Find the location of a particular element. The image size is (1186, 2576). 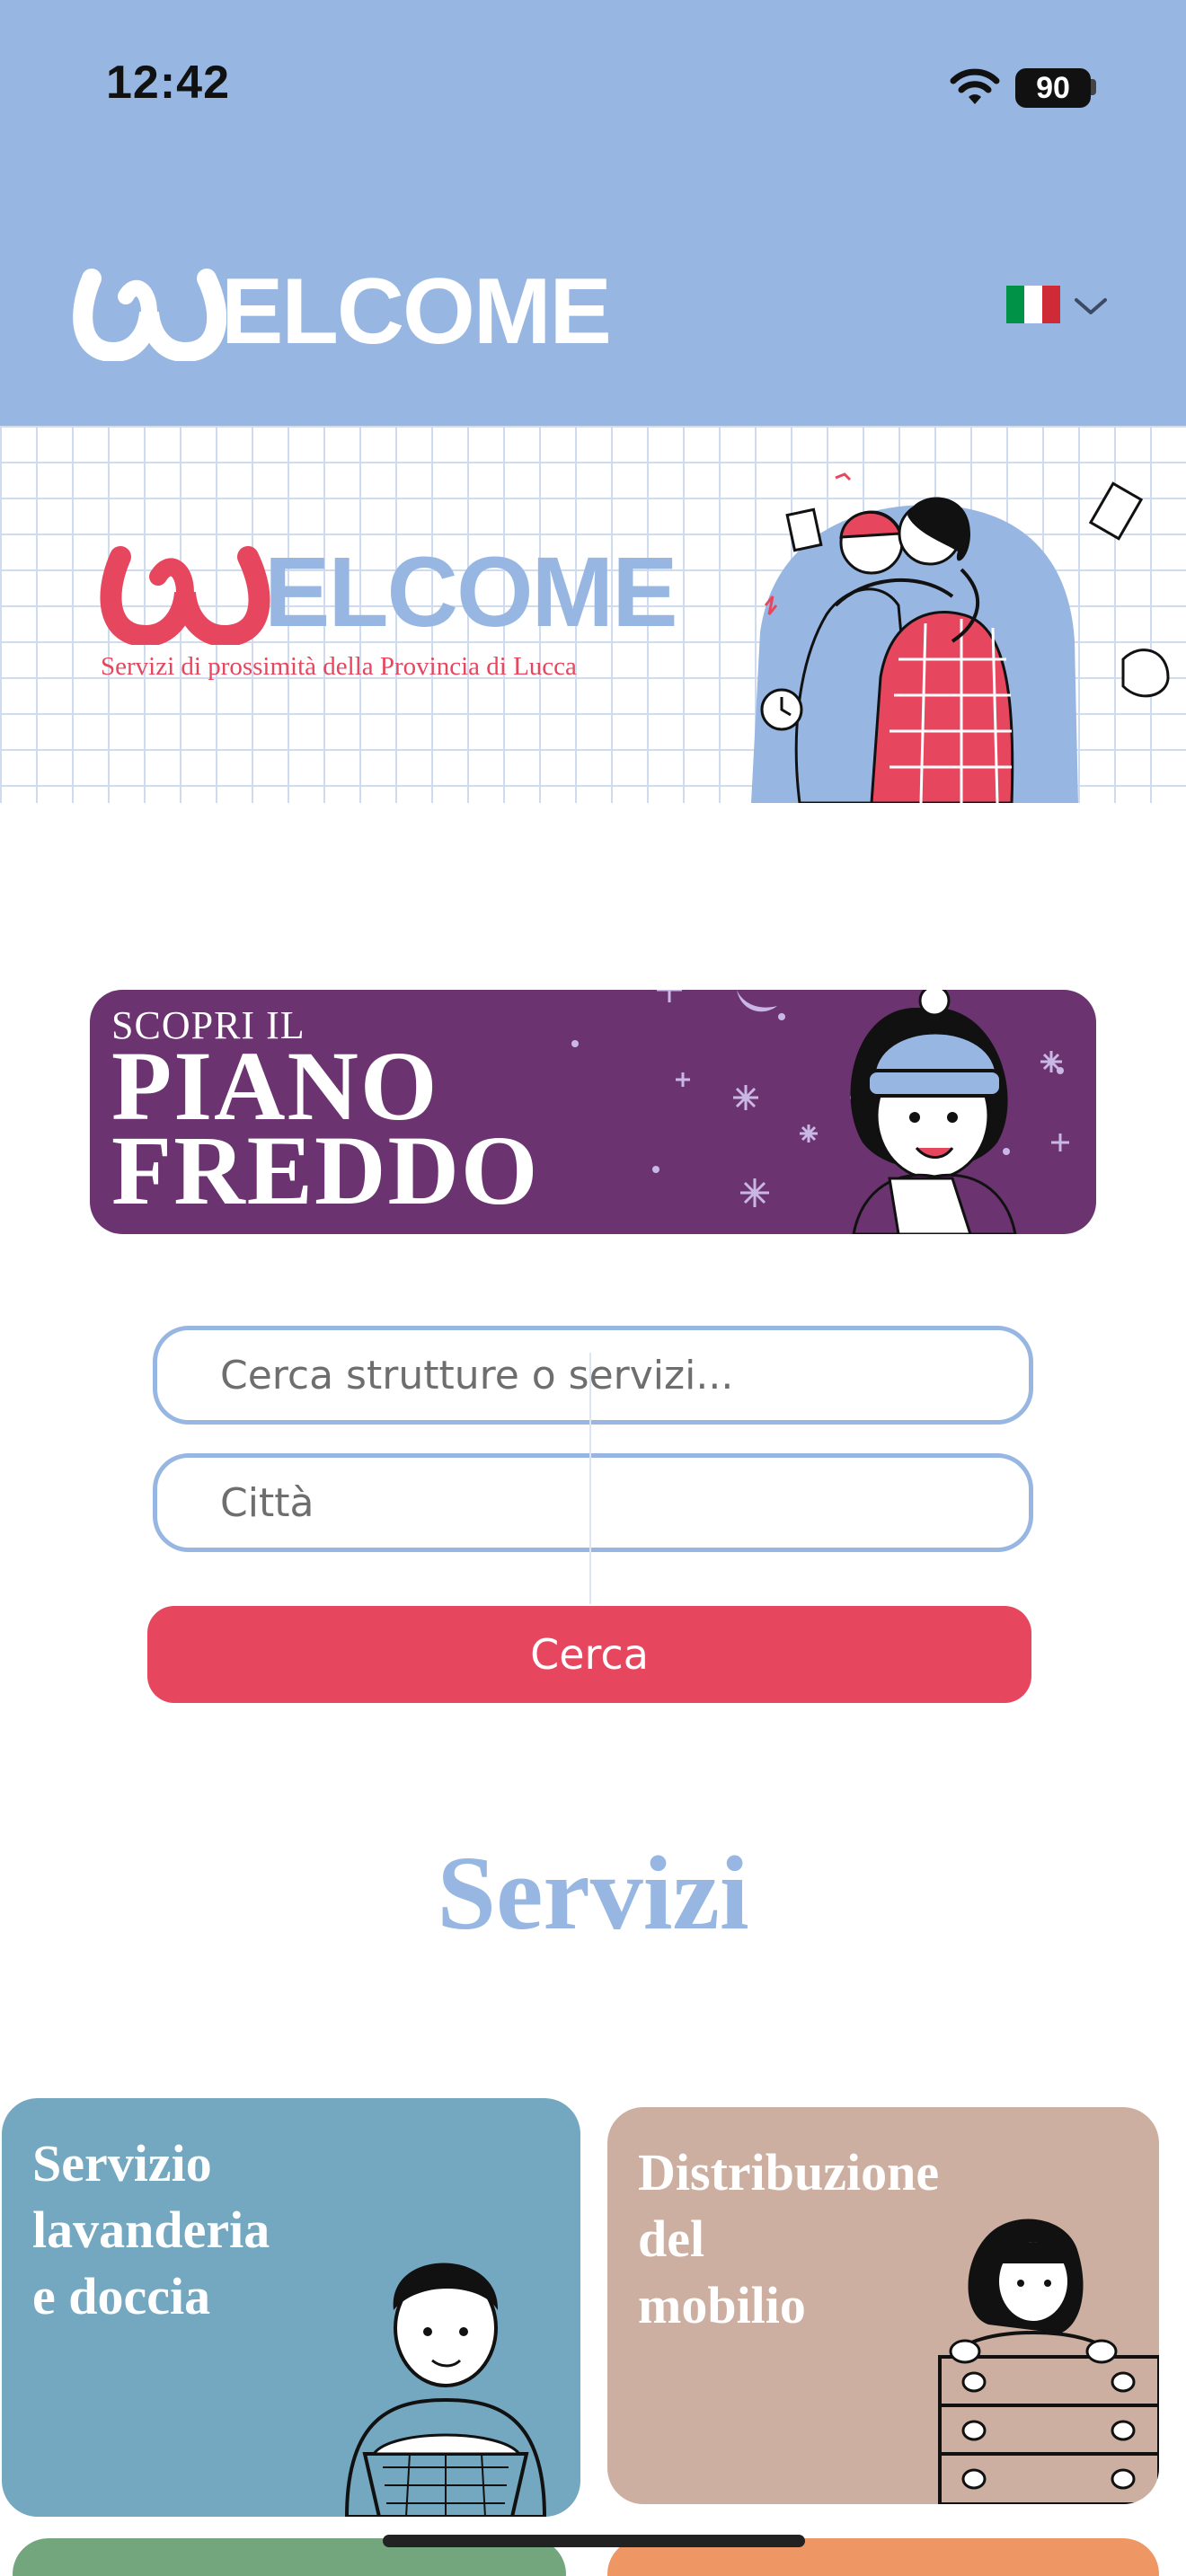

hug-illustration is located at coordinates (960, 637).